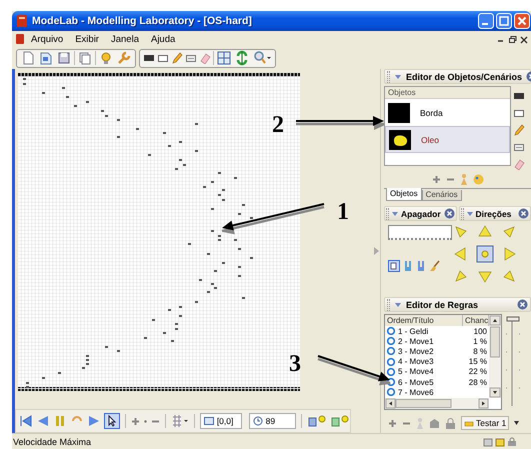 This screenshot has width=531, height=449. Describe the element at coordinates (142, 21) in the screenshot. I see `window-title: ModeLab - Modelling Laboratory - [OS-hard]` at that location.